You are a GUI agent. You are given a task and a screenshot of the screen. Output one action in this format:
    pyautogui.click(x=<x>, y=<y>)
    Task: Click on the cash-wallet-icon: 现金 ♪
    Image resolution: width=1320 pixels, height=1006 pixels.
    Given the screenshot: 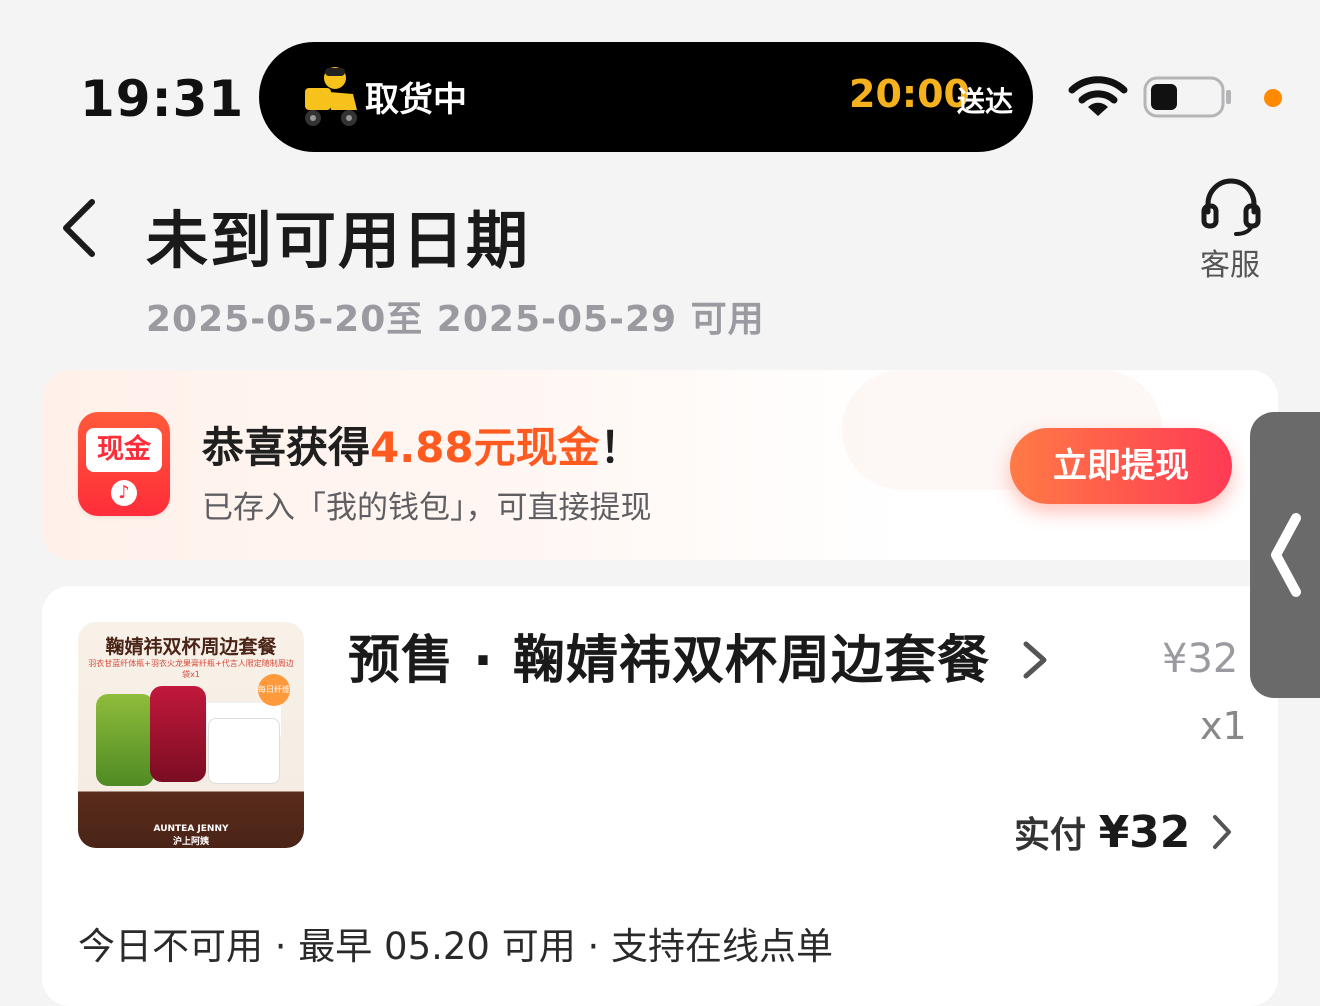 What is the action you would take?
    pyautogui.click(x=124, y=464)
    